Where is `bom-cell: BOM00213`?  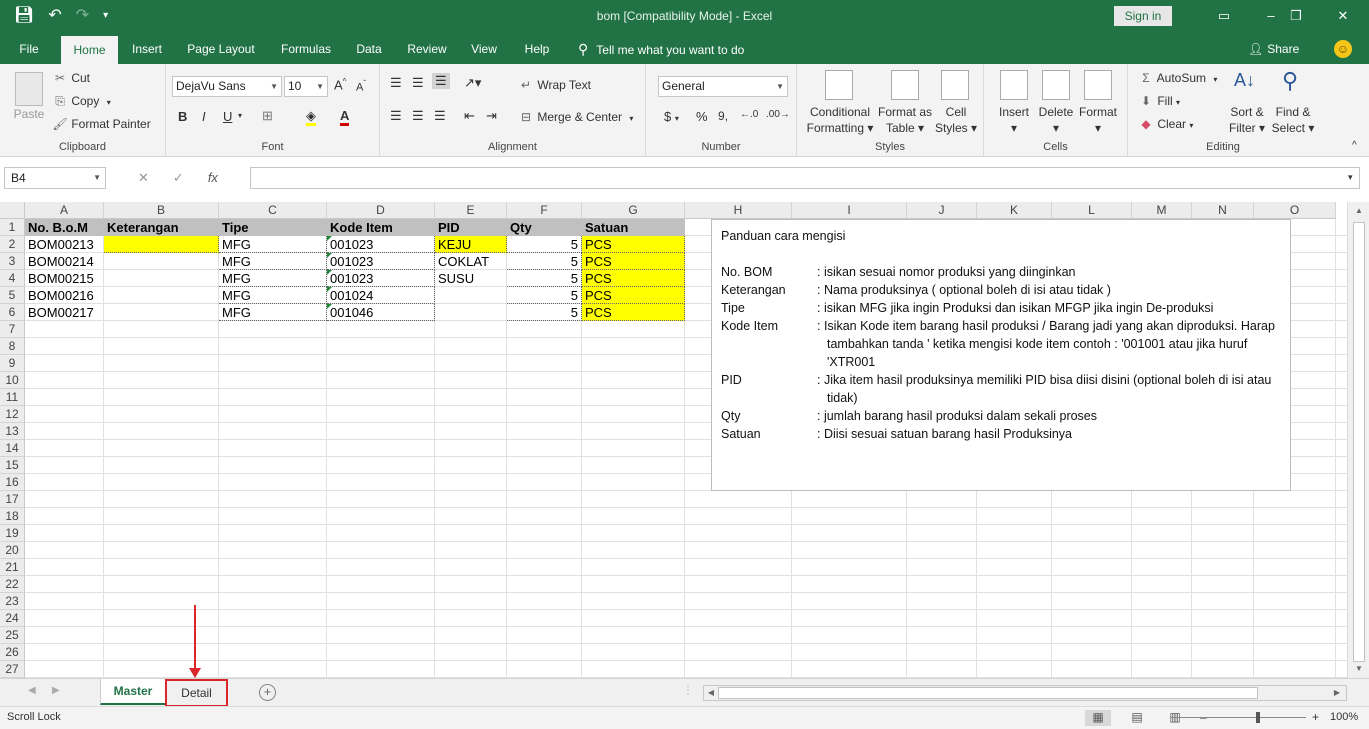 bom-cell: BOM00213 is located at coordinates (64, 244).